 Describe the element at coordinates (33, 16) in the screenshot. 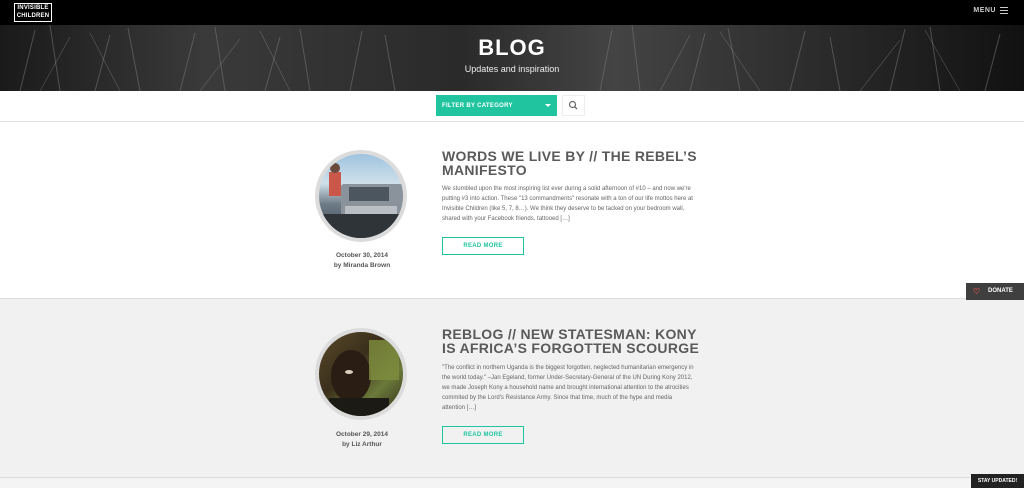

I see `logo-line2: CHILDREN` at that location.